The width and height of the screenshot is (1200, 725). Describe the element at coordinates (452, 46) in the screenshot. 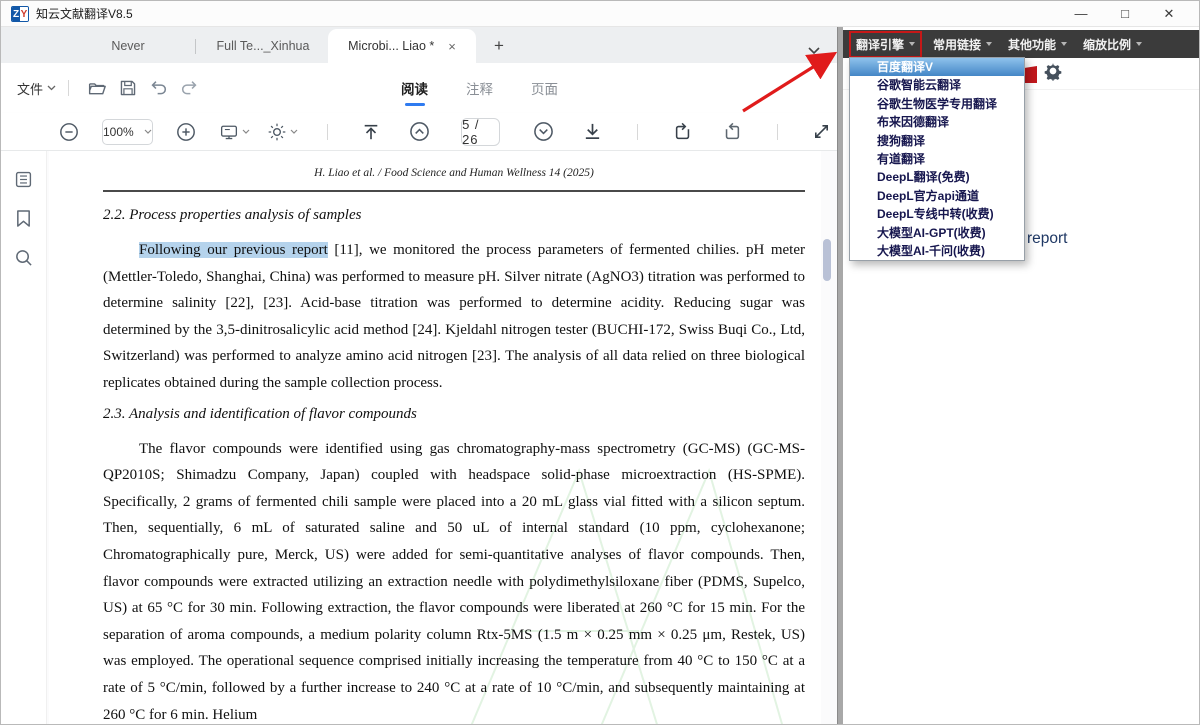

I see `tab-close-icon: ×` at that location.